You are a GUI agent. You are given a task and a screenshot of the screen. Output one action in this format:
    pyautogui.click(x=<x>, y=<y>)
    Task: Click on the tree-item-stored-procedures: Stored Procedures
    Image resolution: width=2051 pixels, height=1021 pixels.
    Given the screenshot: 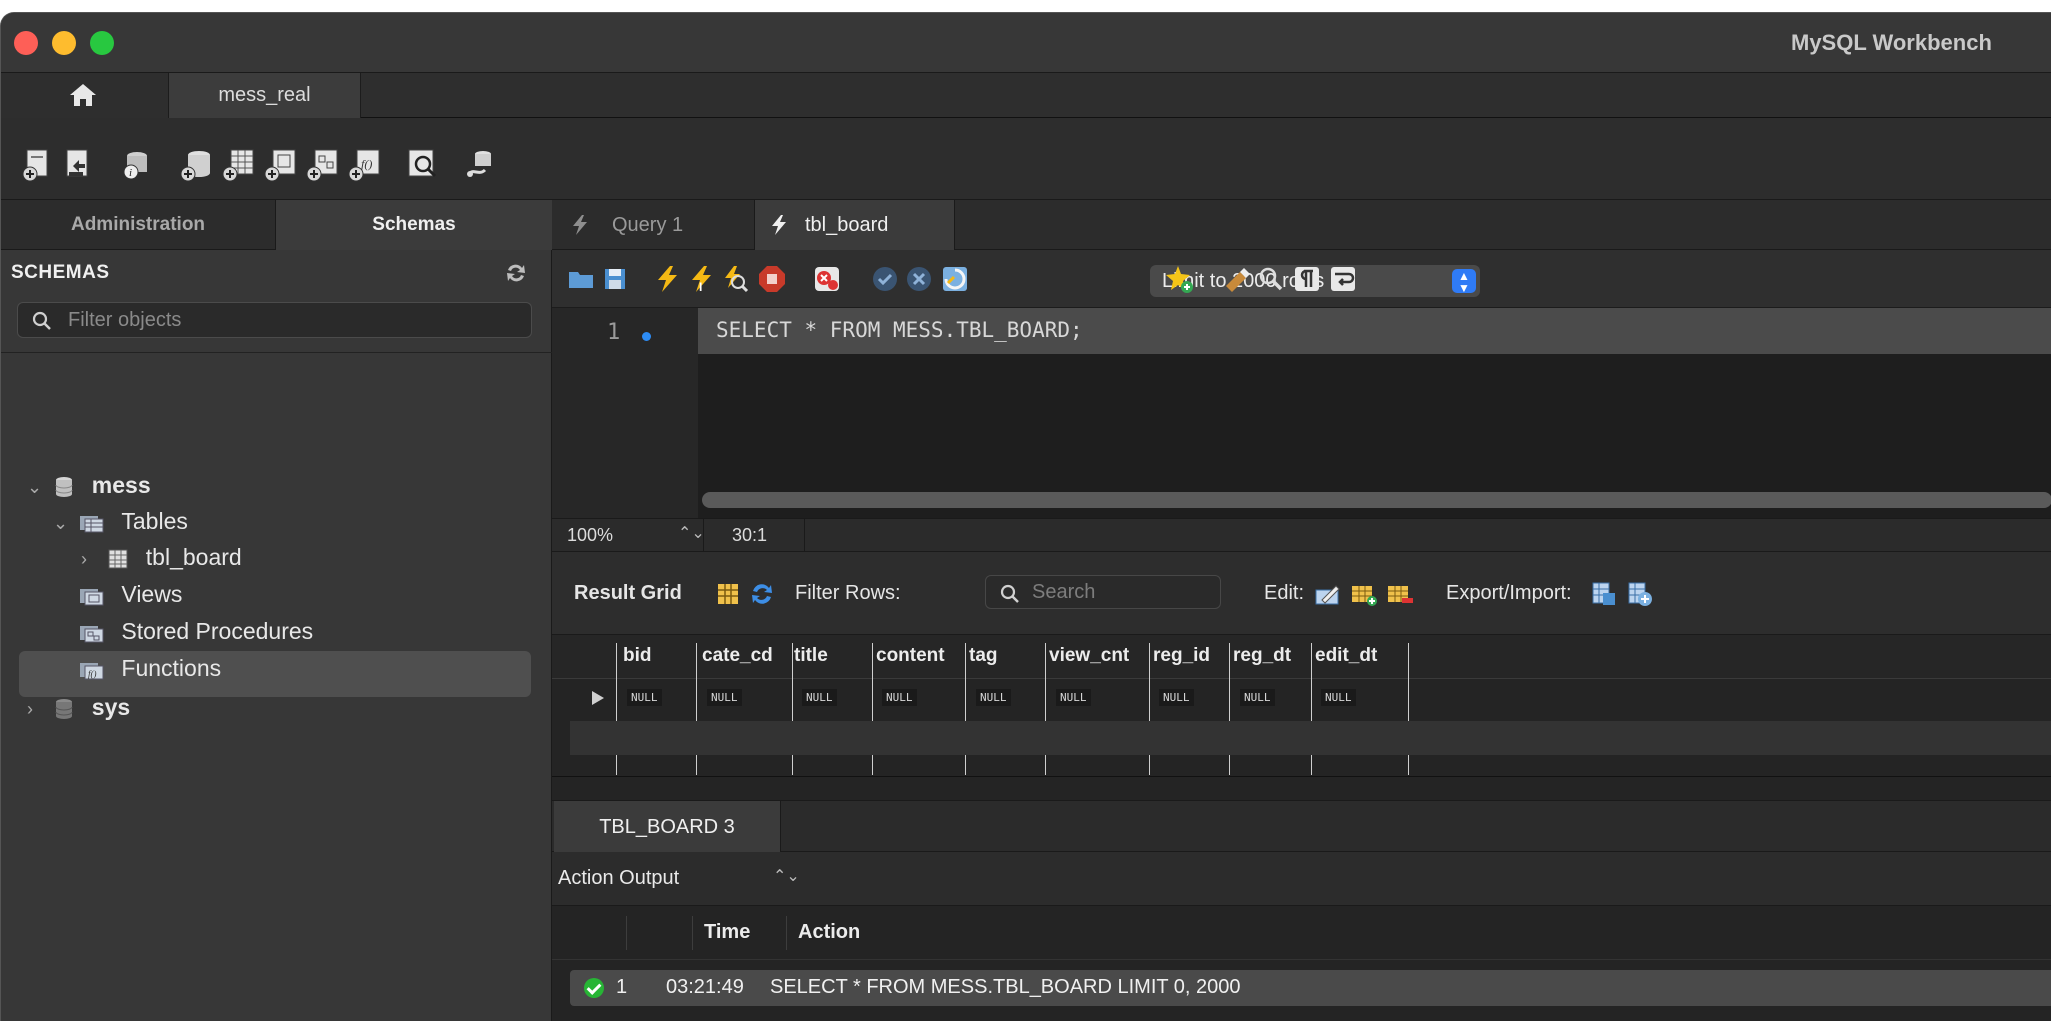 What is the action you would take?
    pyautogui.click(x=196, y=631)
    